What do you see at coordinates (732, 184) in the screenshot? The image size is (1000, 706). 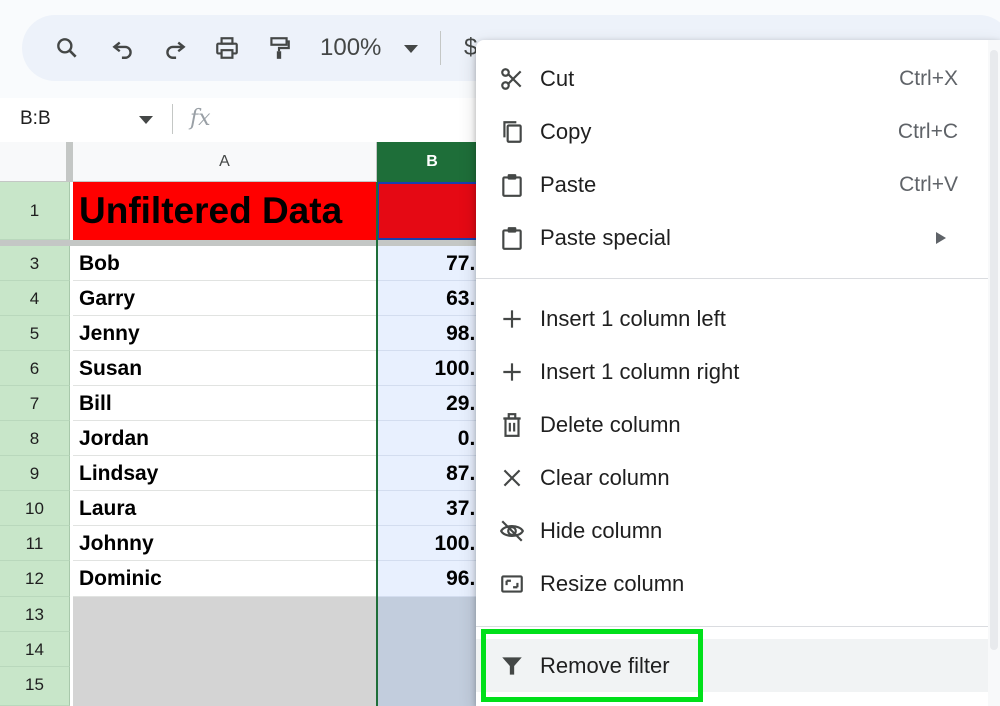 I see `menu-item-paste: Paste Ctrl+V` at bounding box center [732, 184].